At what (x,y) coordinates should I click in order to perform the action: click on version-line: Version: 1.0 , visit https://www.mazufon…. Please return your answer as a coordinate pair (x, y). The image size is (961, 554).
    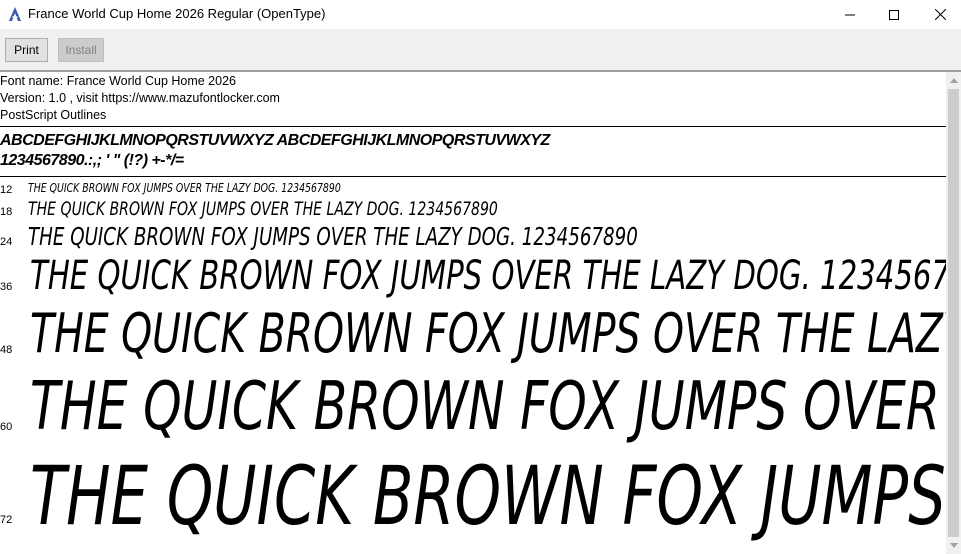
    Looking at the image, I should click on (140, 98).